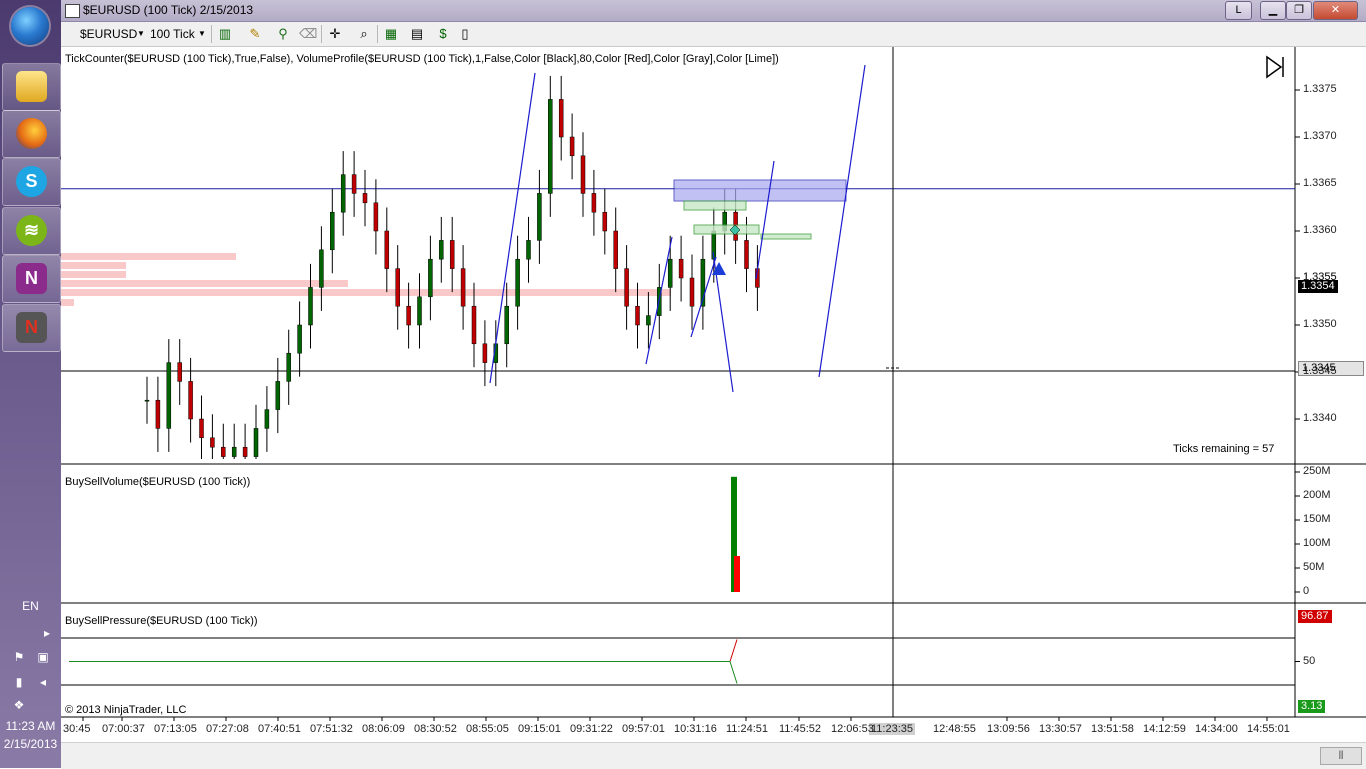  Describe the element at coordinates (539, 729) in the screenshot. I see `time-axis-label: 09:15:01` at that location.